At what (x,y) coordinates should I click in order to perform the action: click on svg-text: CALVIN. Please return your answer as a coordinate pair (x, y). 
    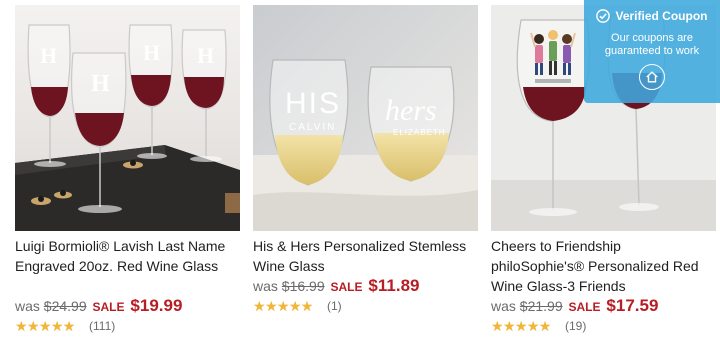
    Looking at the image, I should click on (312, 127).